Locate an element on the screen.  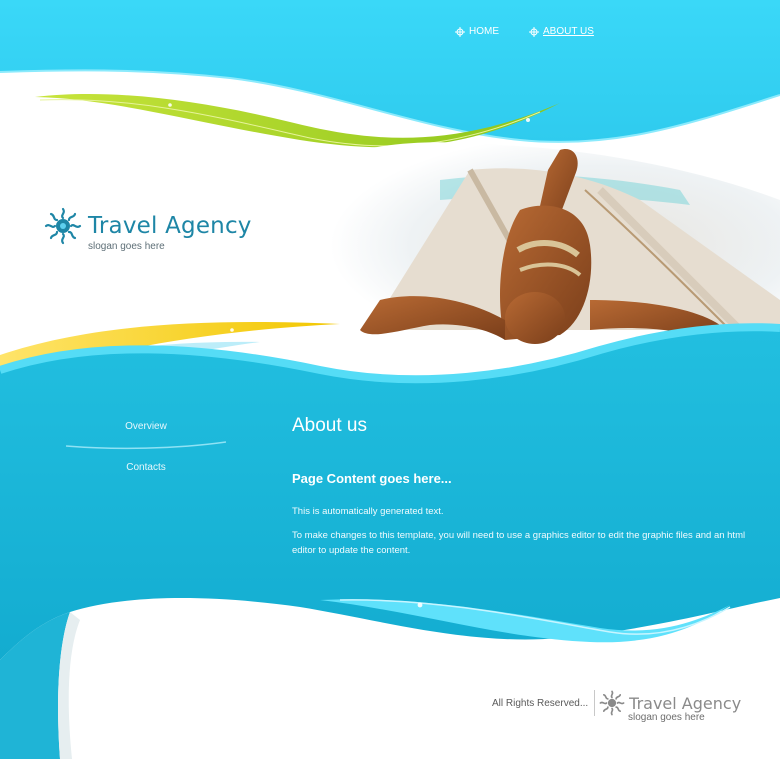
site-logo: Travel Agency is located at coordinates (148, 226).